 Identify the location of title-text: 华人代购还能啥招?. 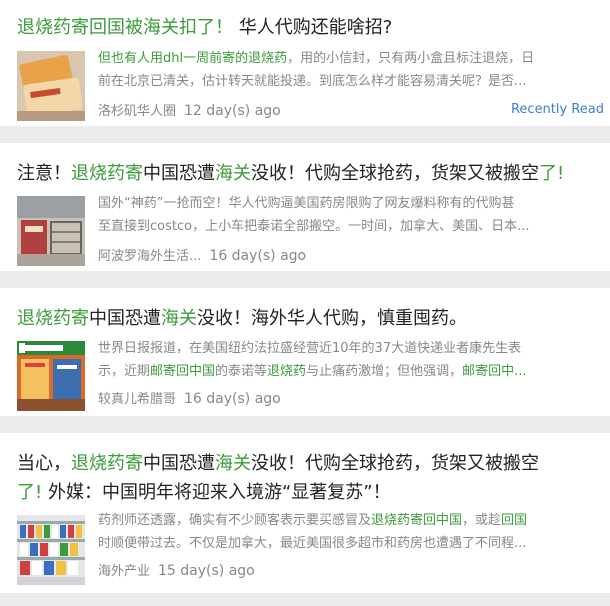
(313, 27).